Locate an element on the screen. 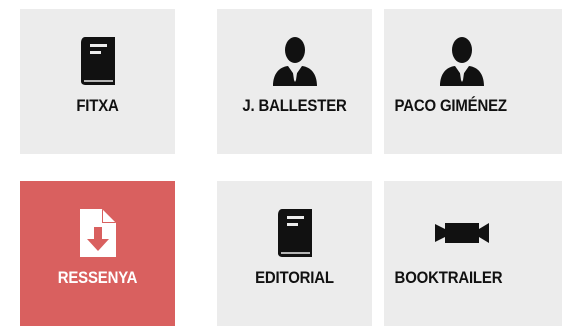 This screenshot has width=562, height=326. tile-label: EDITORIAL is located at coordinates (294, 277).